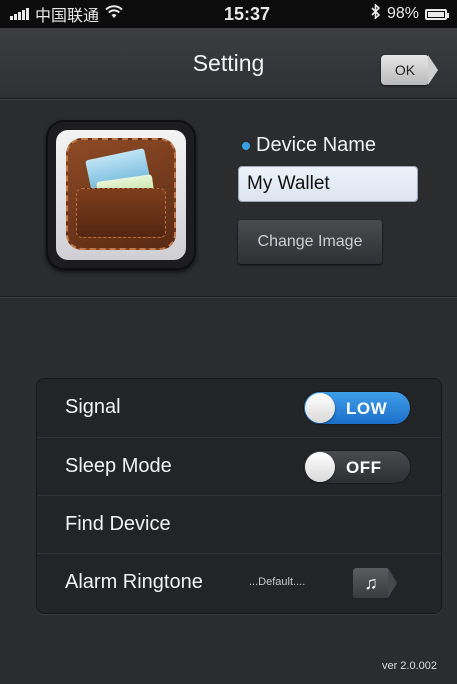 The height and width of the screenshot is (684, 457). Describe the element at coordinates (247, 13) in the screenshot. I see `status-time: 15:37` at that location.